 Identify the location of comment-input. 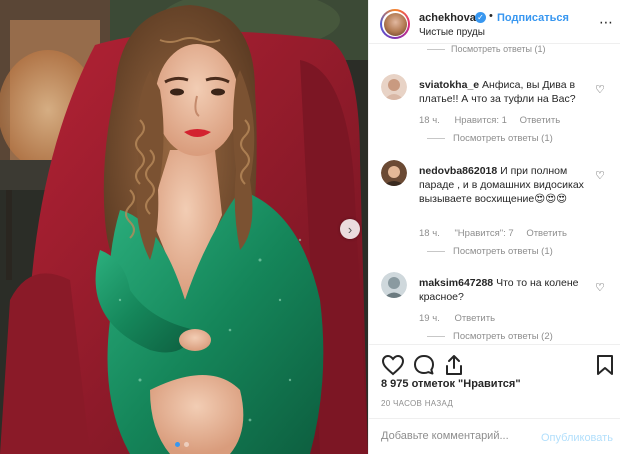
(456, 436).